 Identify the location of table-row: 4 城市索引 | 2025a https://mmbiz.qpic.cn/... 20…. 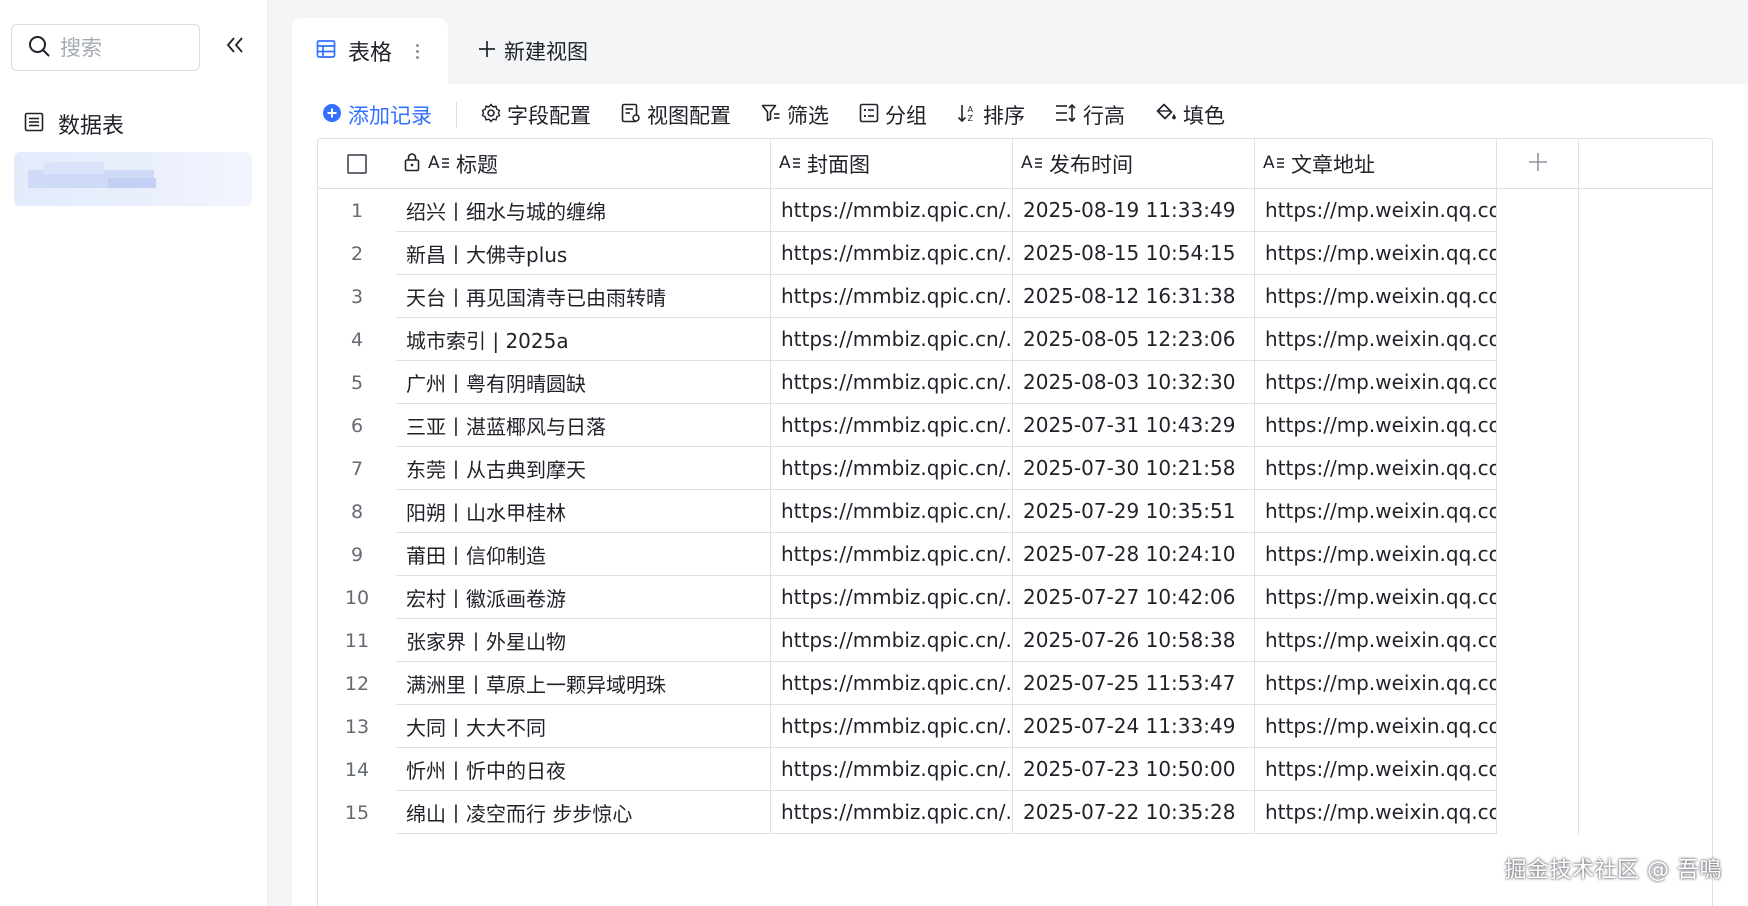
(1015, 339).